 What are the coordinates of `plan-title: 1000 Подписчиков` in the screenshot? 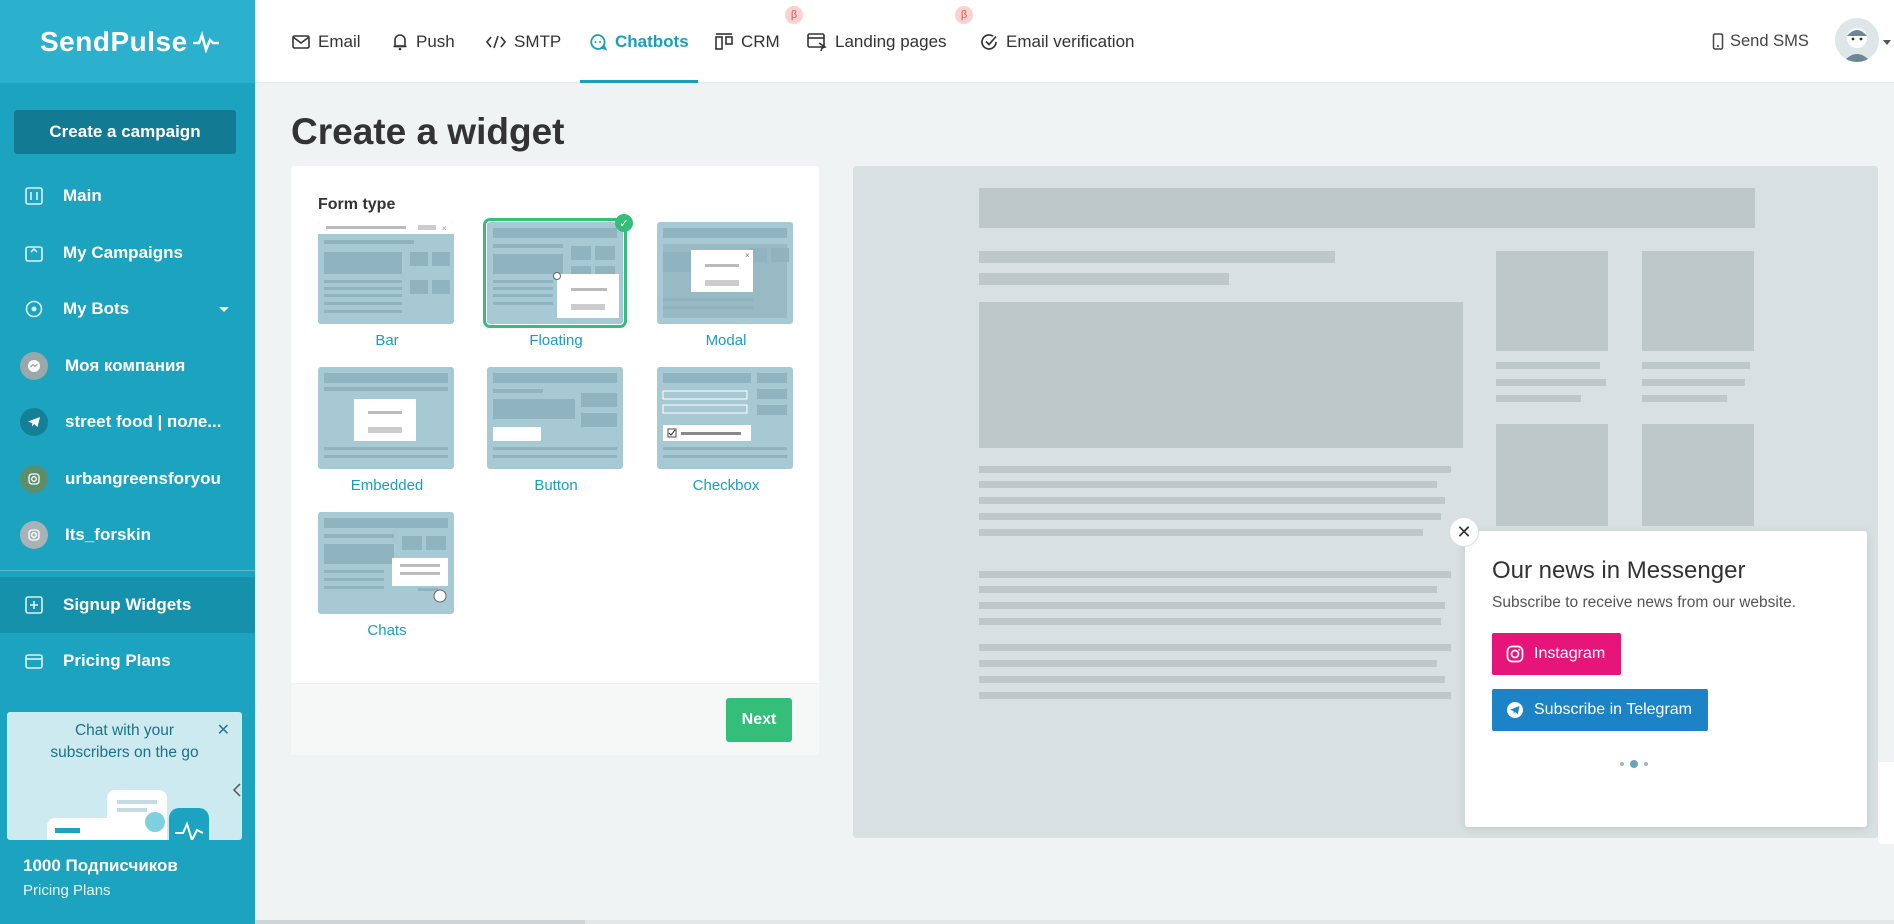 It's located at (100, 865).